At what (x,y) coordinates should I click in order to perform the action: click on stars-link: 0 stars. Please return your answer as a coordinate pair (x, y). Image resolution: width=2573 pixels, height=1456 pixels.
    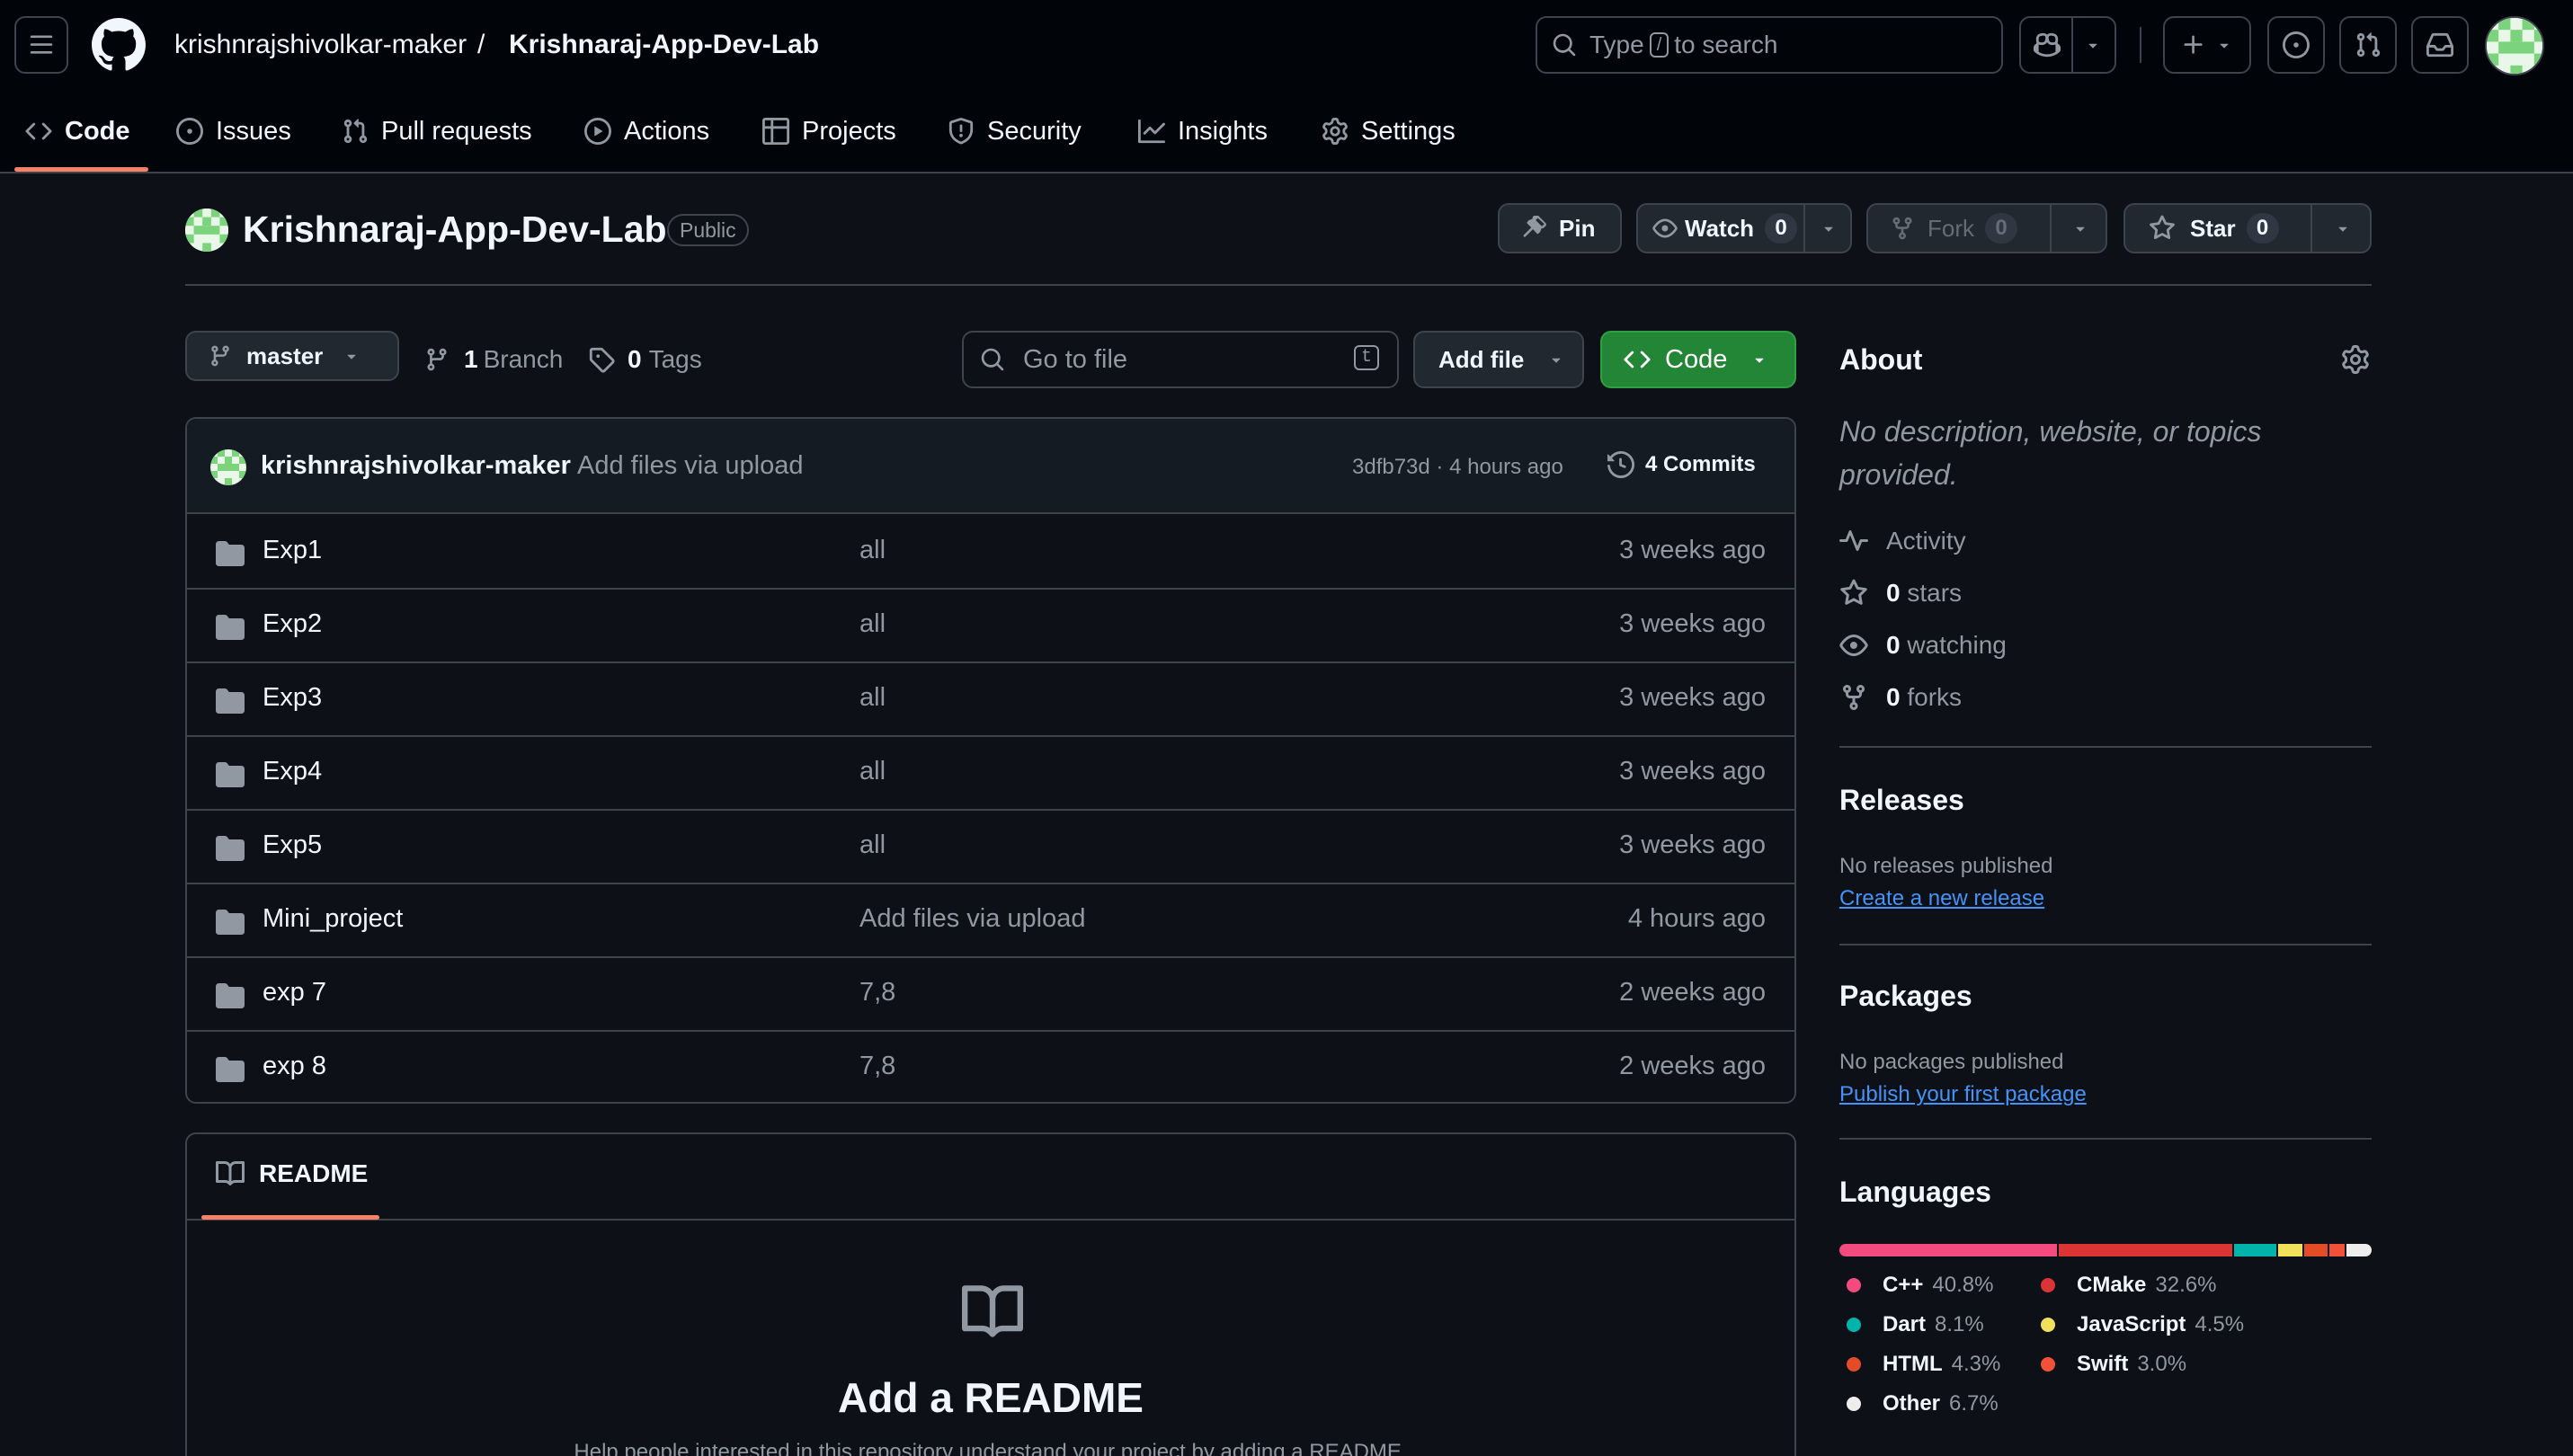
    Looking at the image, I should click on (1901, 593).